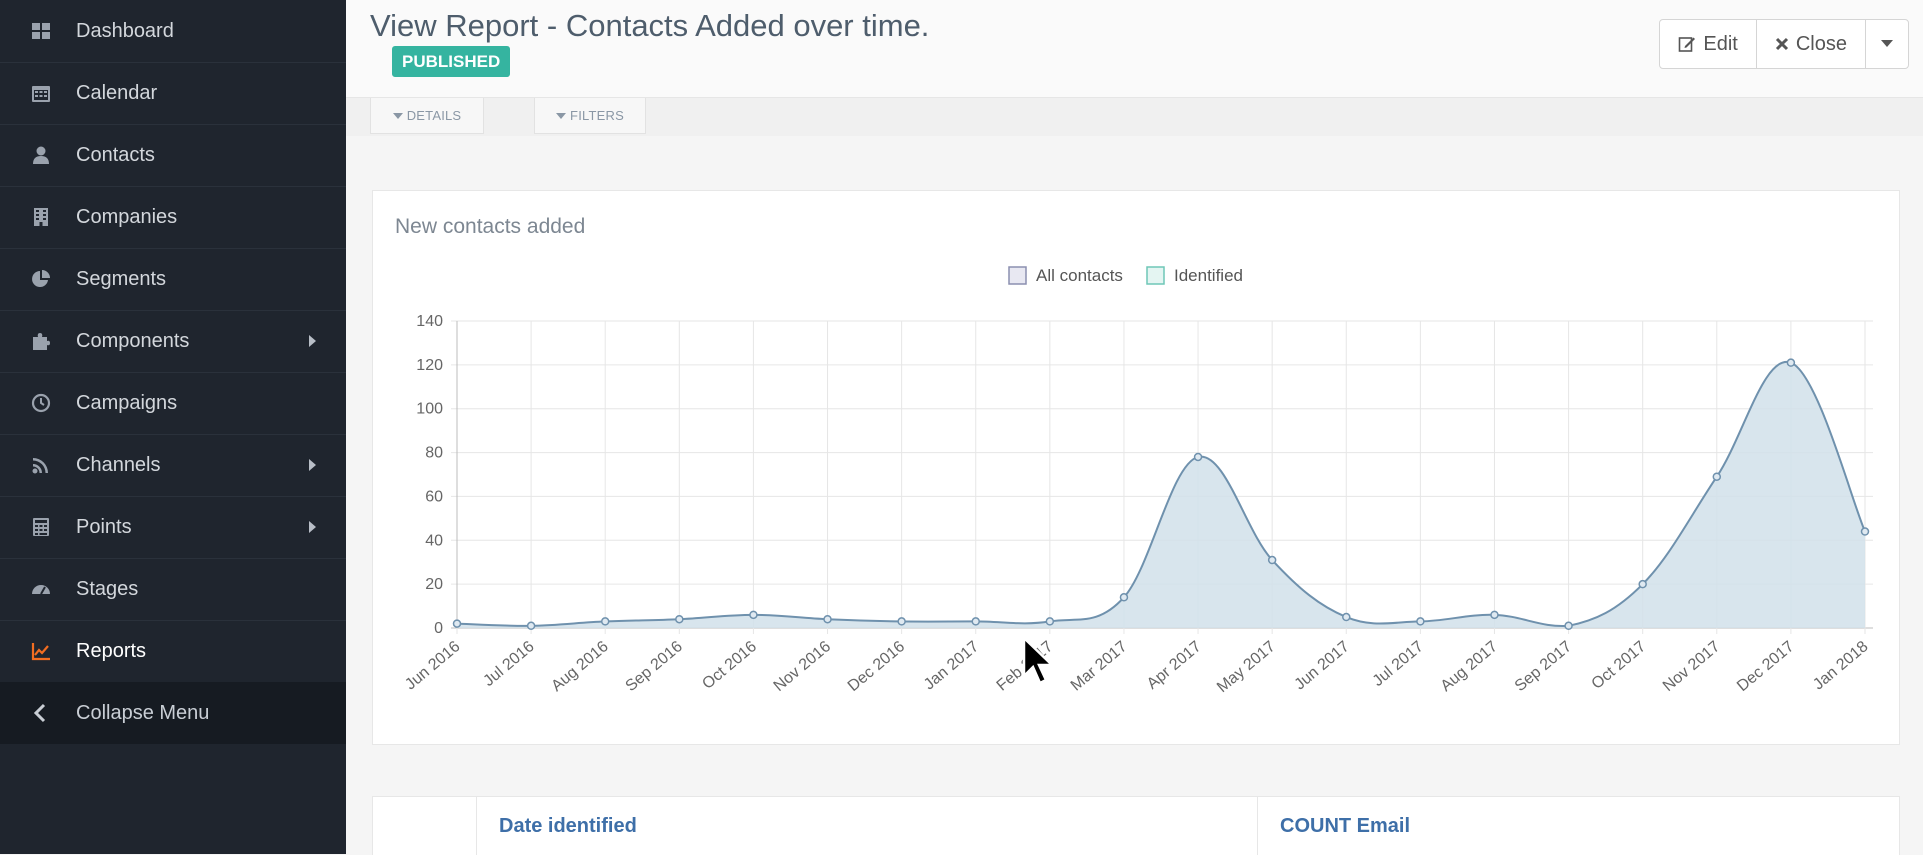 The image size is (1923, 855). What do you see at coordinates (951, 665) in the screenshot?
I see `x-tick-label: Jan 2017` at bounding box center [951, 665].